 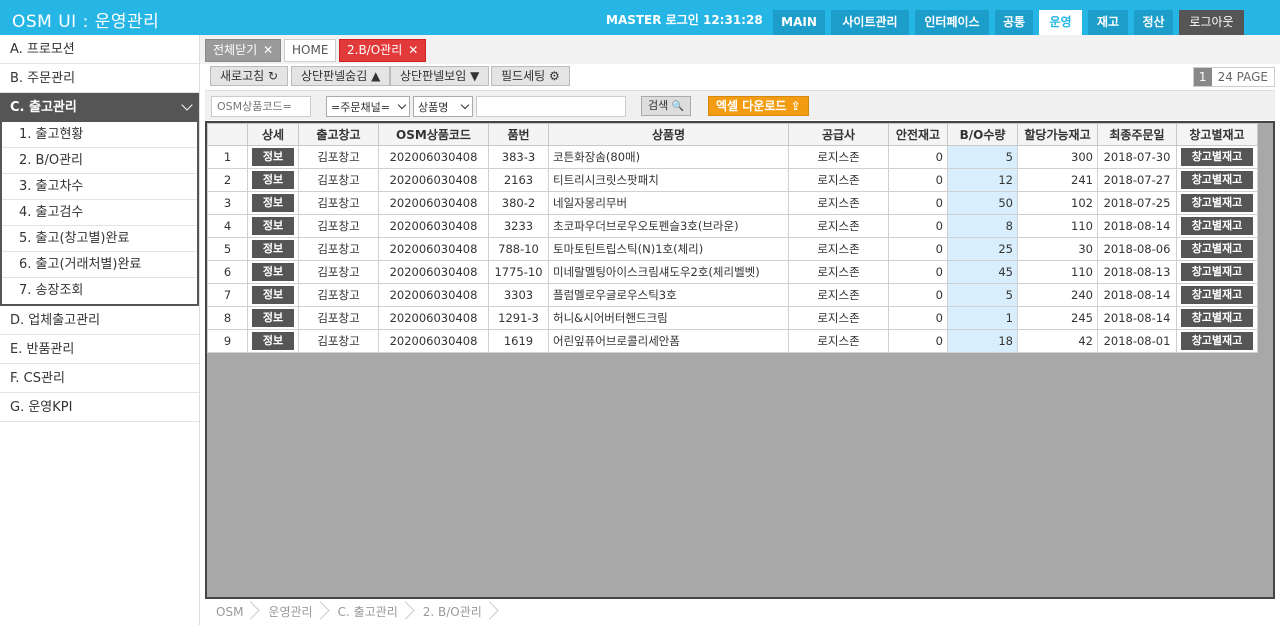 I want to click on breadcrumb-item: 2. B/O관리, so click(x=454, y=612).